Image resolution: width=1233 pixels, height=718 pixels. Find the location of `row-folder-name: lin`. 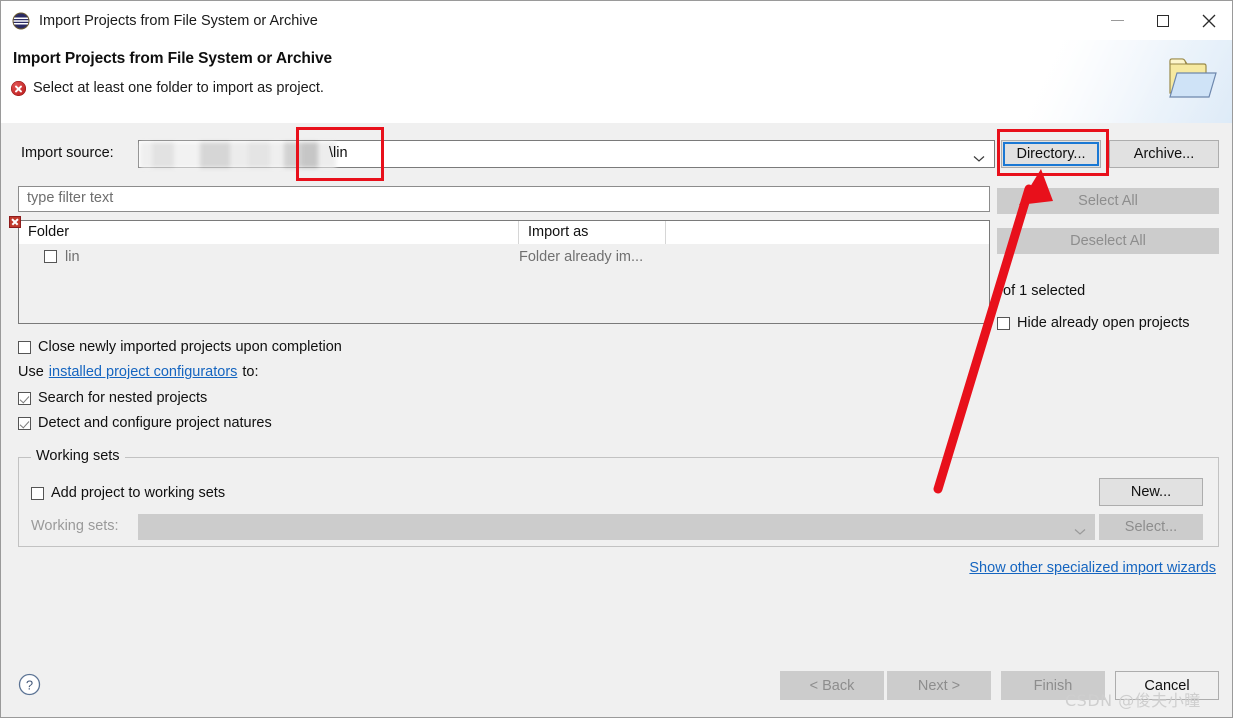

row-folder-name: lin is located at coordinates (72, 256).